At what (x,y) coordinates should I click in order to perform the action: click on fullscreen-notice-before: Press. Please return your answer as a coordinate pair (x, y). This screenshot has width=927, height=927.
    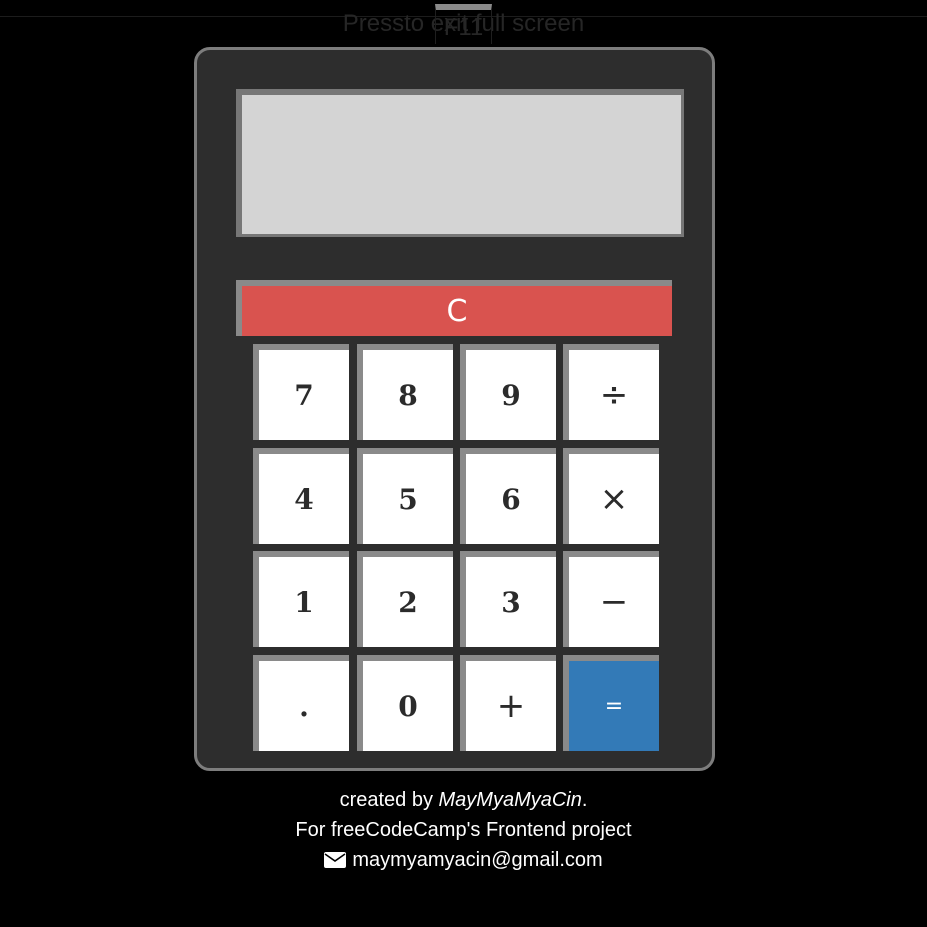
    Looking at the image, I should click on (373, 23).